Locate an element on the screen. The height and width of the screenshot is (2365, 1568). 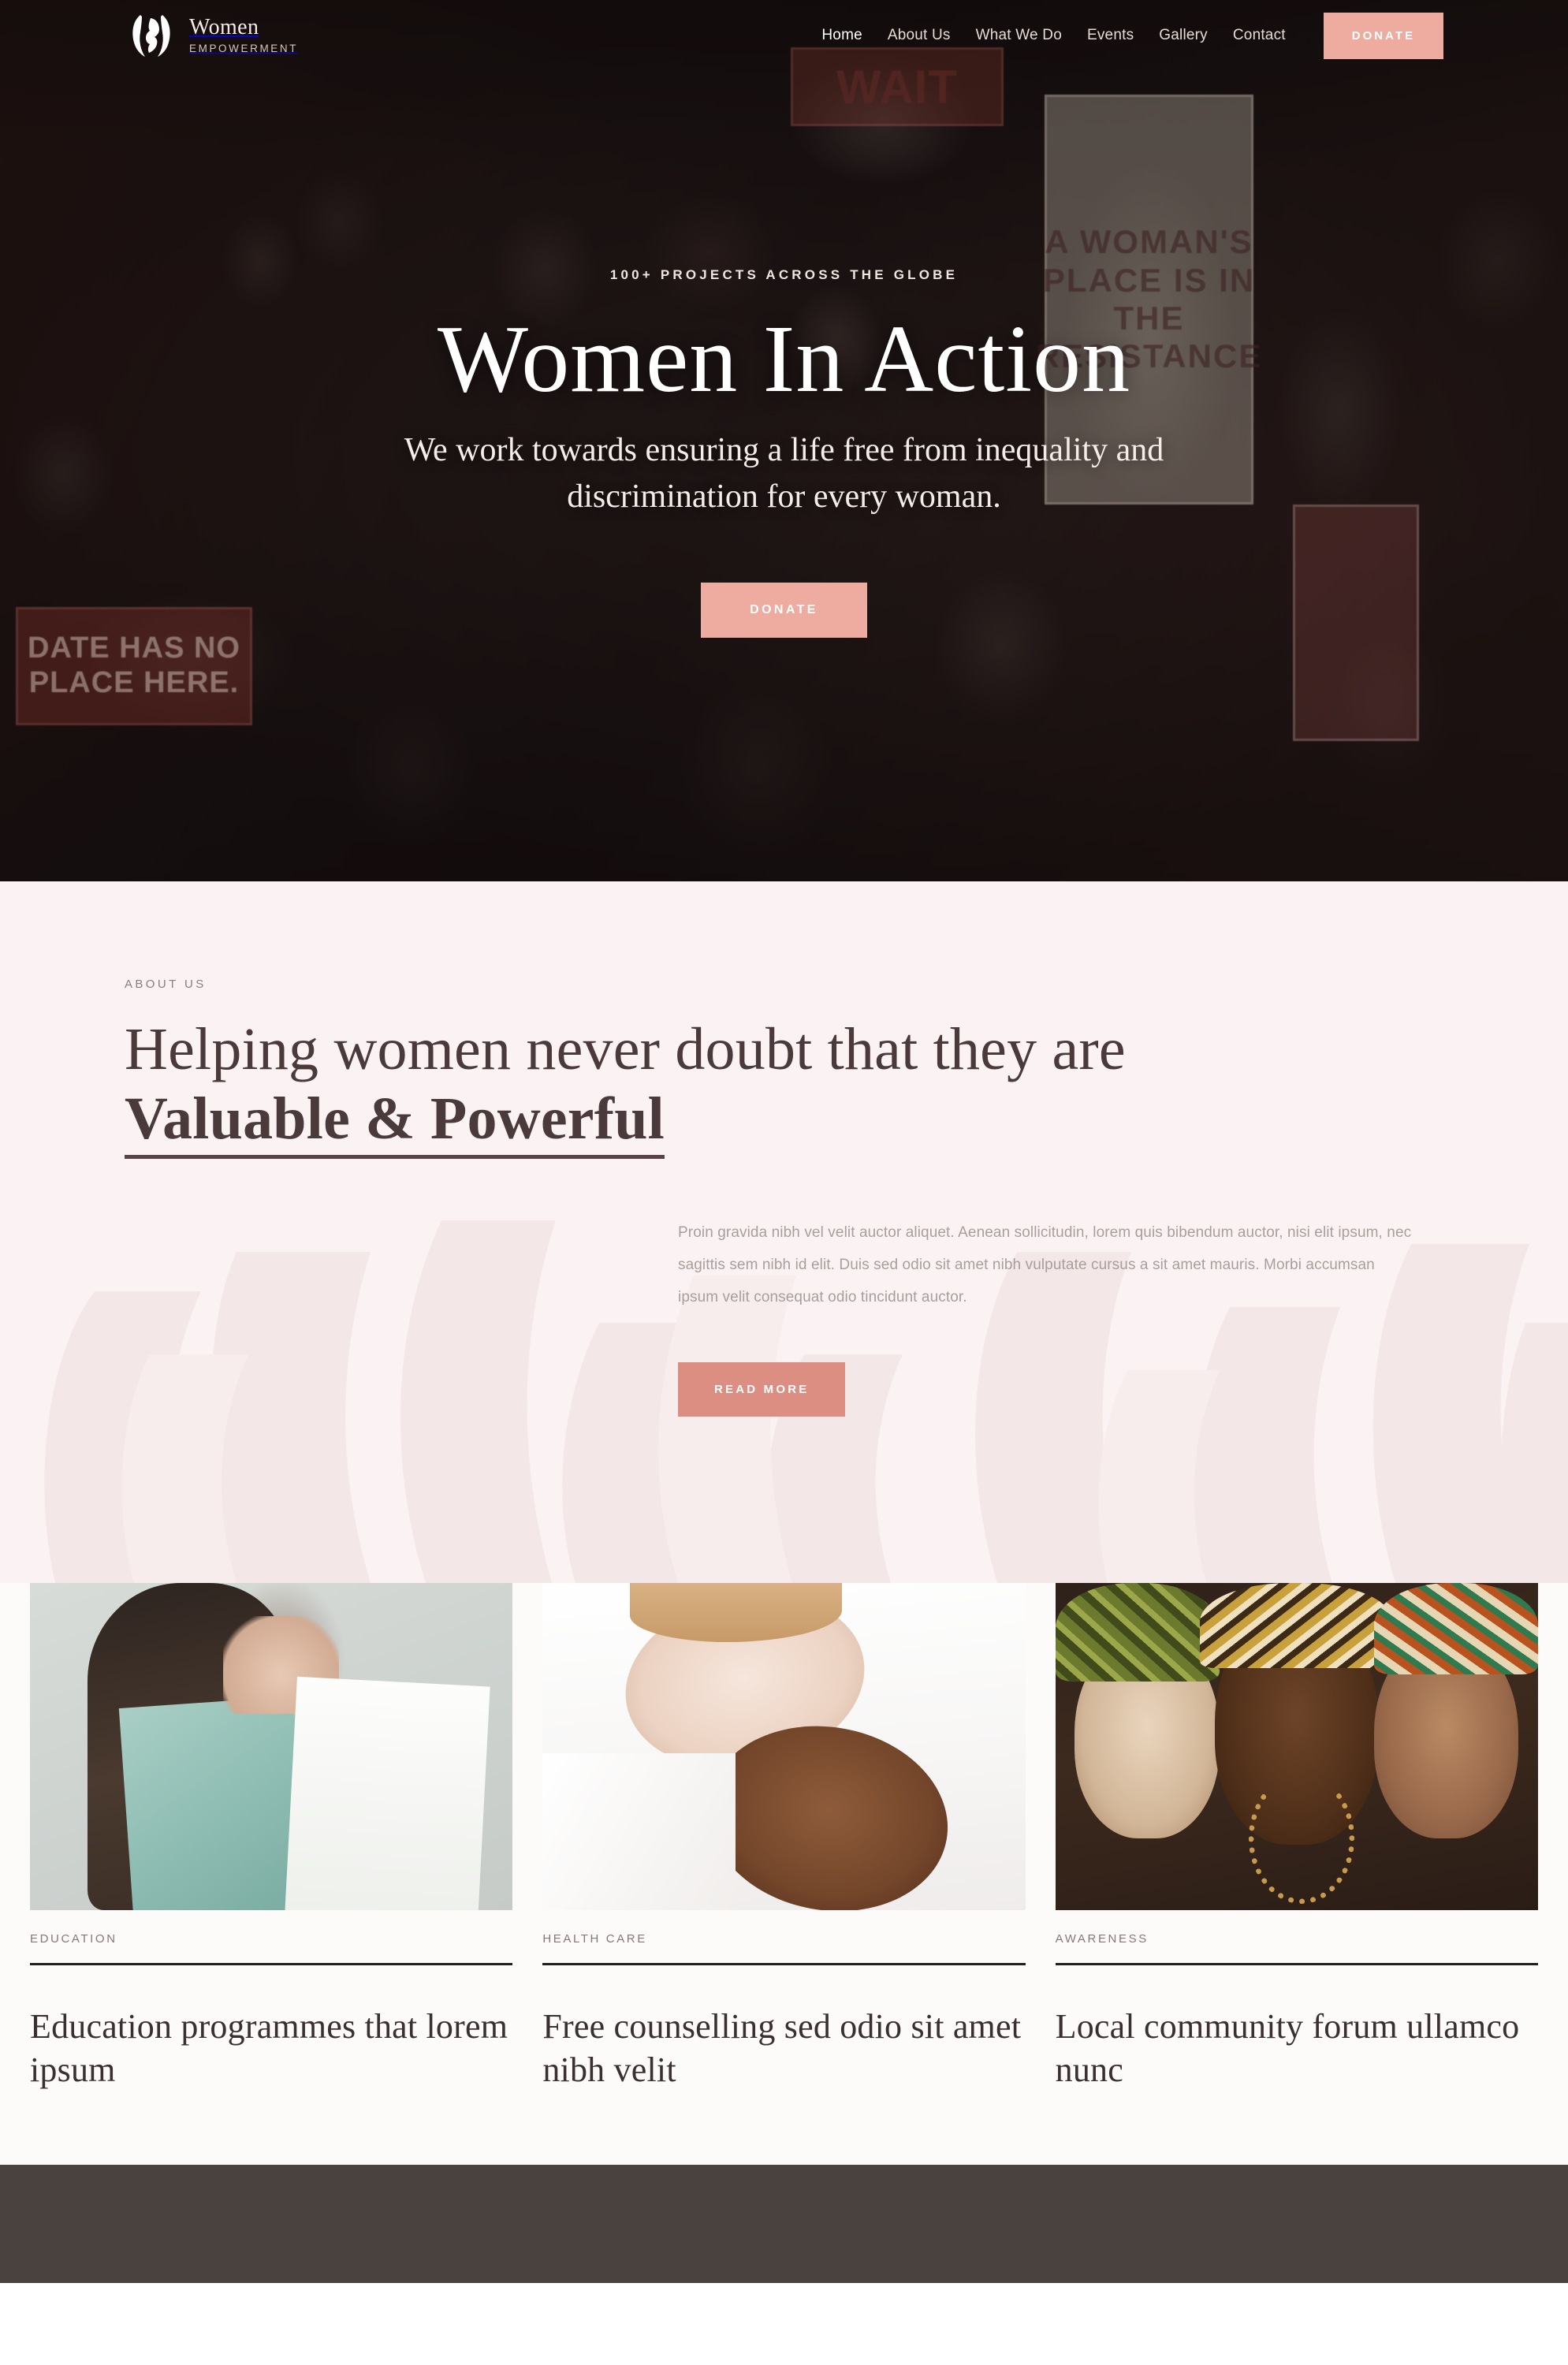
nav-item-gallery: Gallery is located at coordinates (1183, 35).